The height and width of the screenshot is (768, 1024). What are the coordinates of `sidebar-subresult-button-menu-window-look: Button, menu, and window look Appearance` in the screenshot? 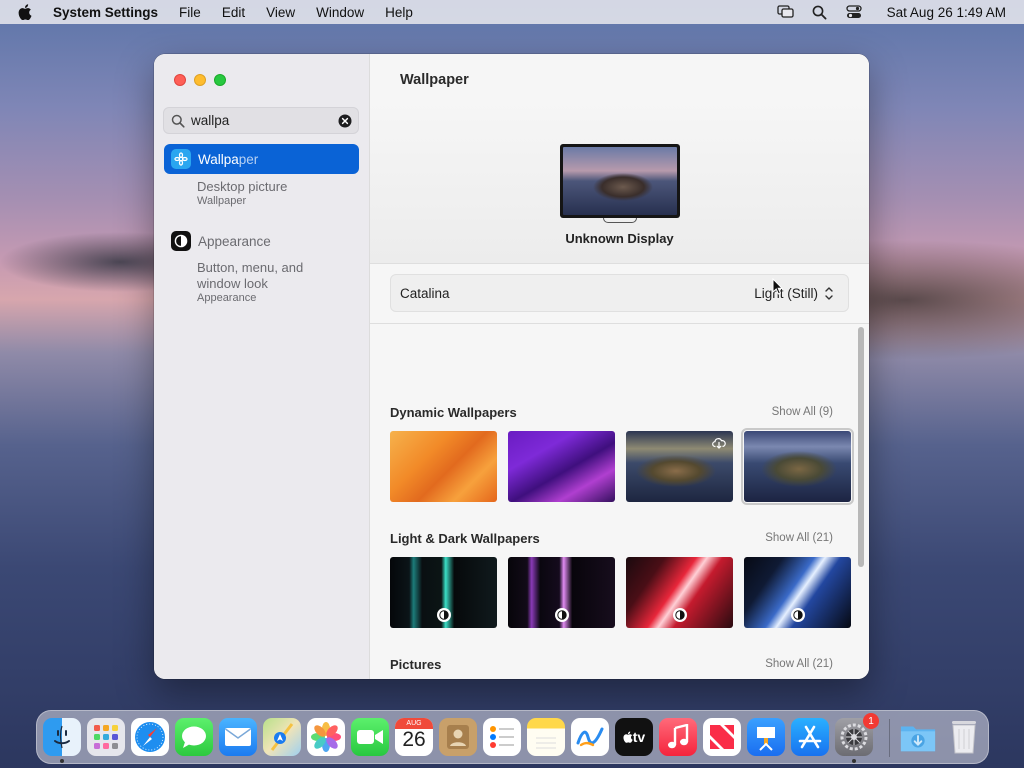 It's located at (250, 282).